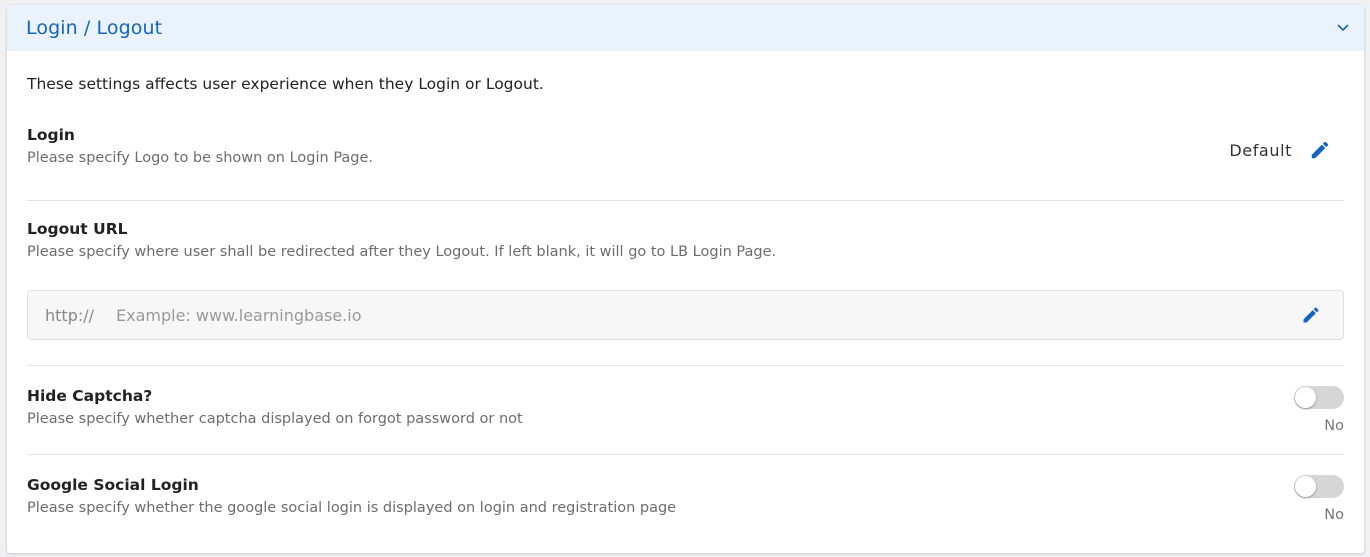 The height and width of the screenshot is (557, 1370). What do you see at coordinates (1319, 410) in the screenshot?
I see `captcha-toggle-group: No` at bounding box center [1319, 410].